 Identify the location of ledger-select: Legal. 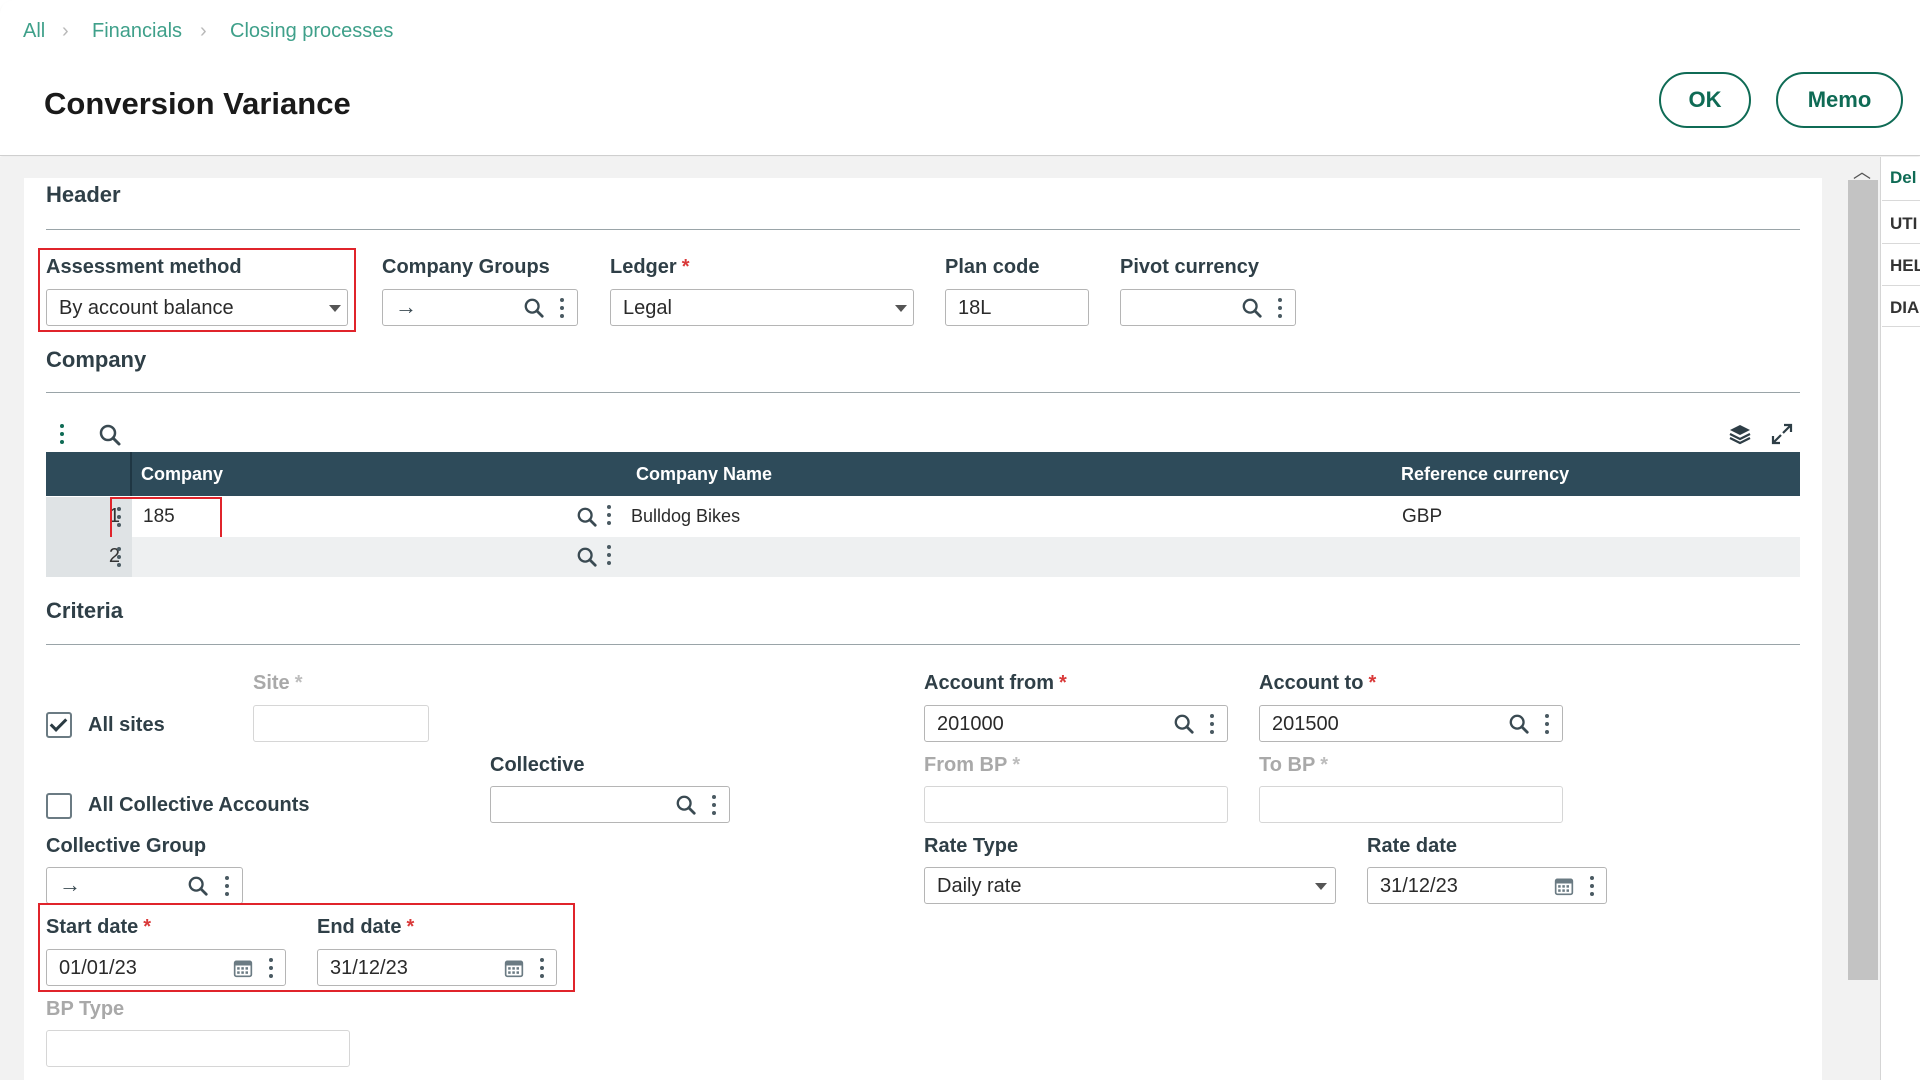
(762, 307).